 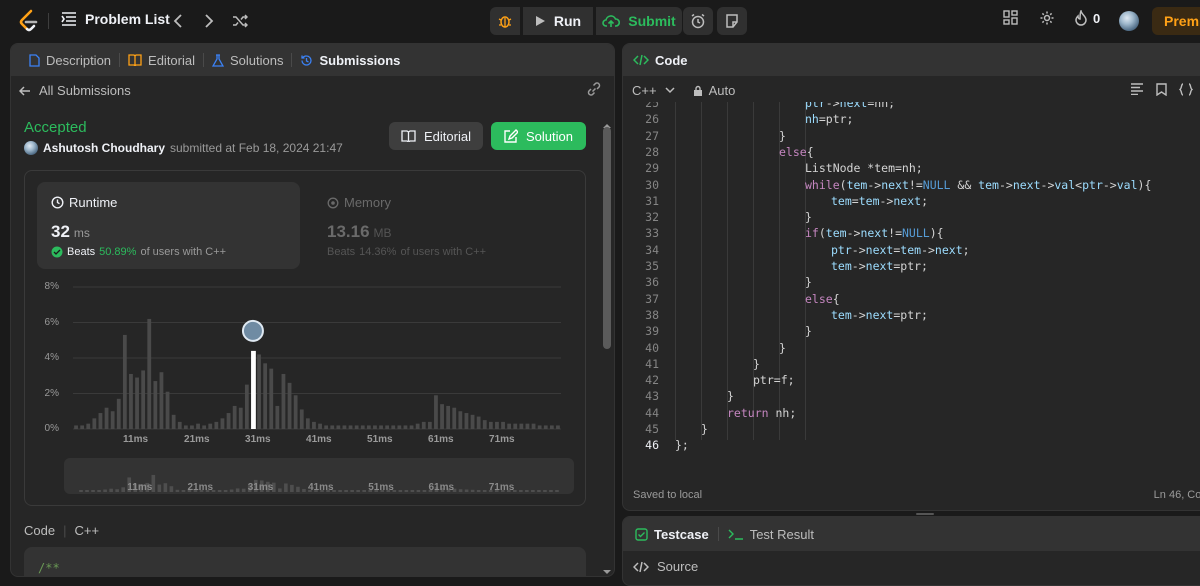 I want to click on next-problem-button, so click(x=209, y=21).